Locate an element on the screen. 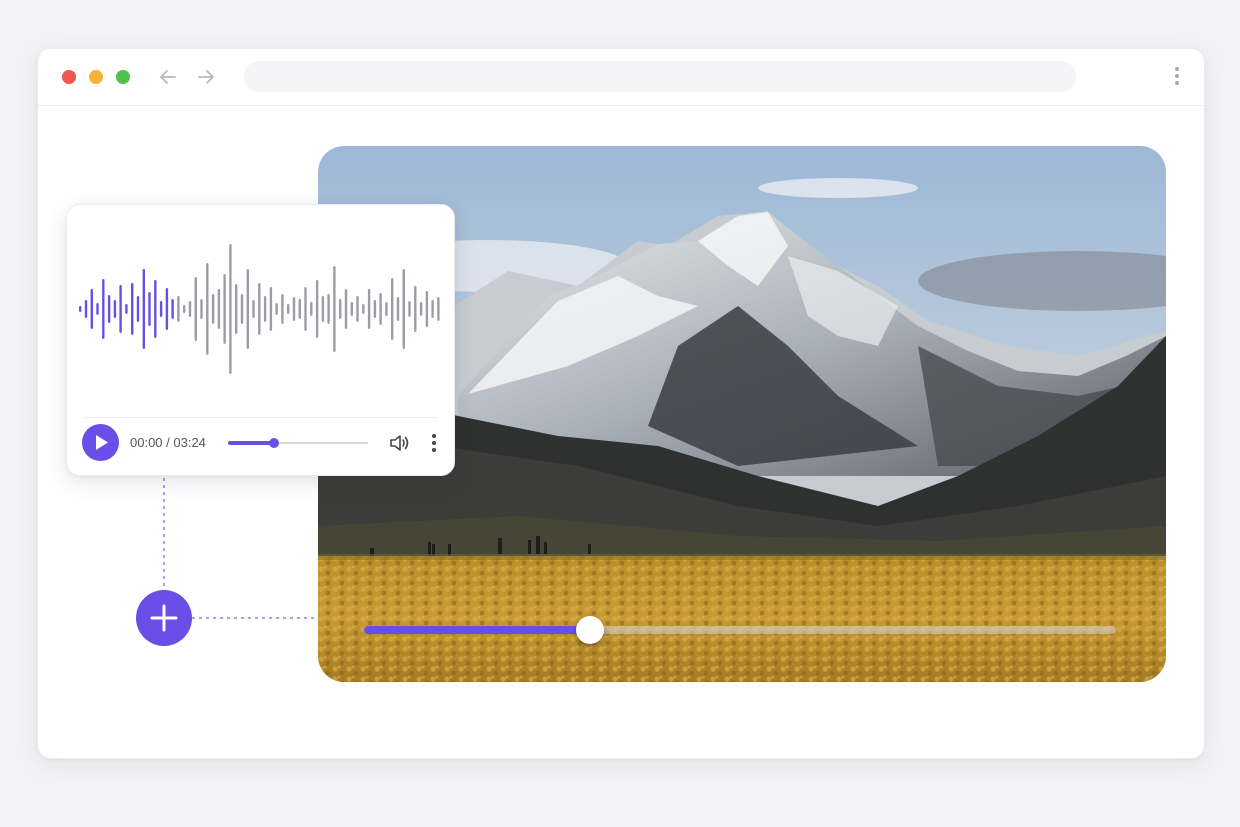  audio-player-card: 00:00 / 03:24 is located at coordinates (260, 340).